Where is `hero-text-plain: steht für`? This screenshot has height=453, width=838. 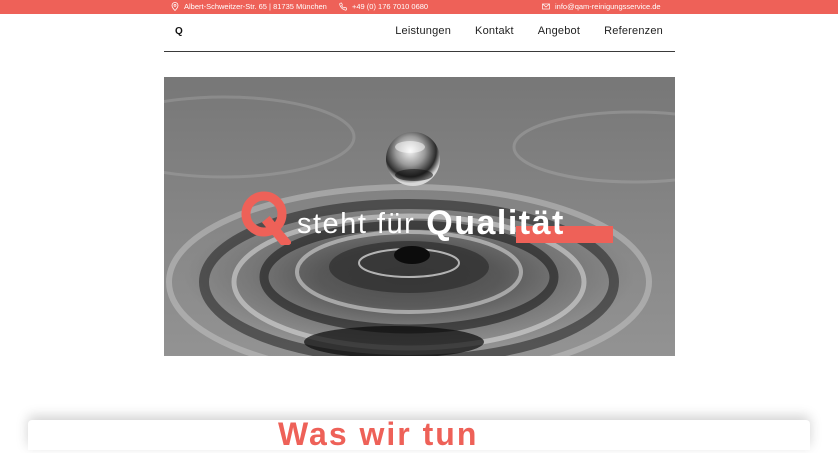
hero-text-plain: steht für is located at coordinates (356, 224).